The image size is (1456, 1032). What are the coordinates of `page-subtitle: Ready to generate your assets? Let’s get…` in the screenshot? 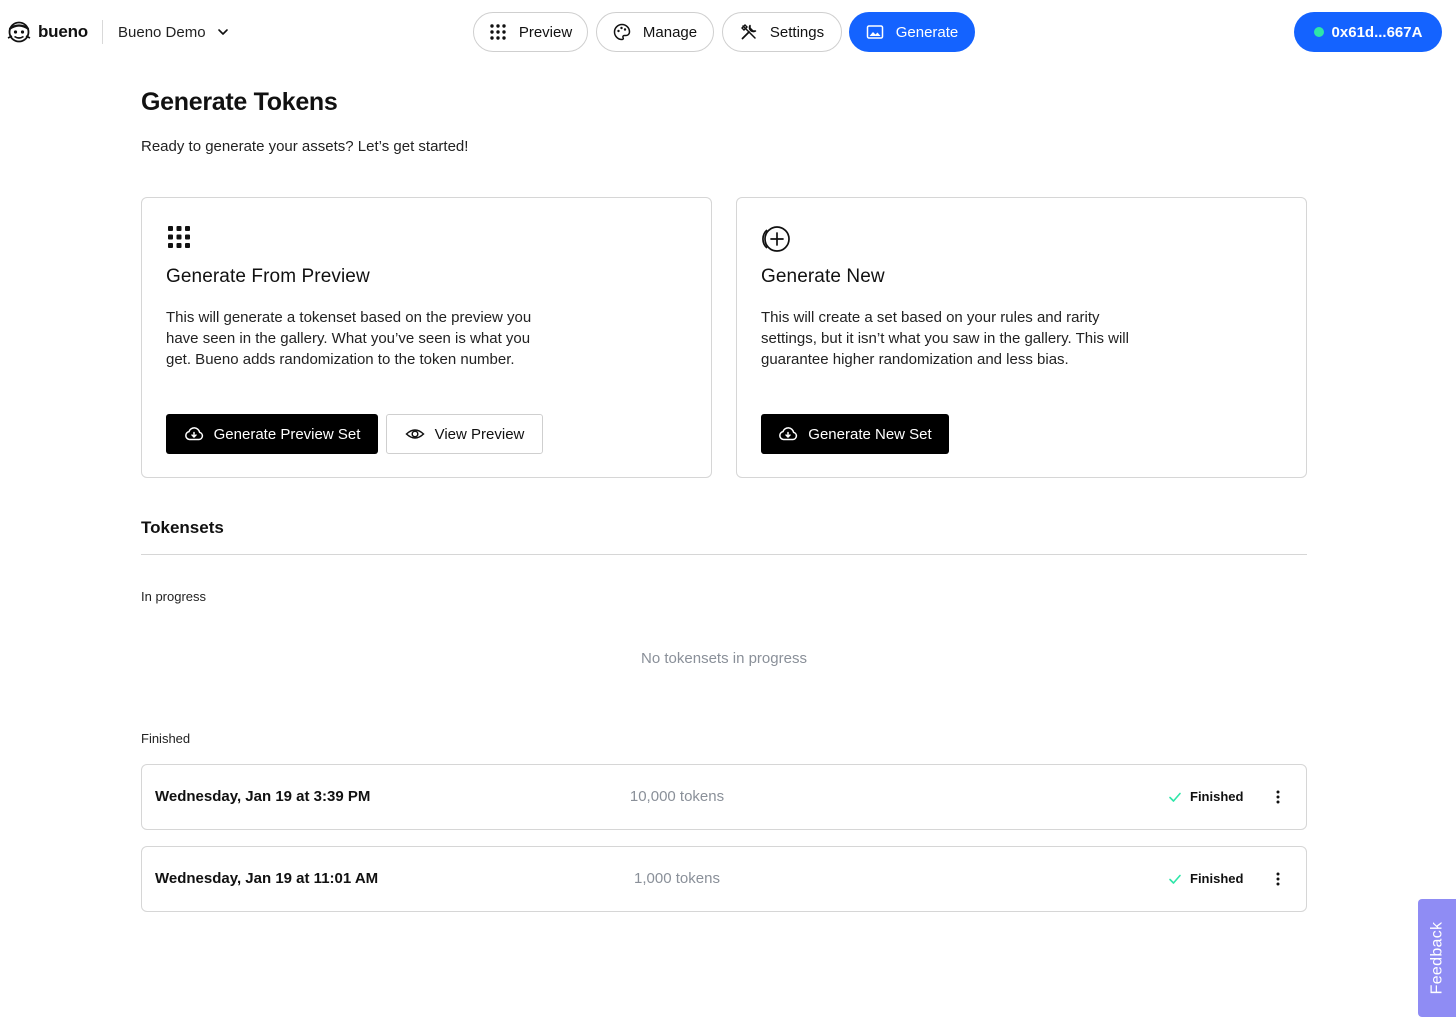 It's located at (305, 146).